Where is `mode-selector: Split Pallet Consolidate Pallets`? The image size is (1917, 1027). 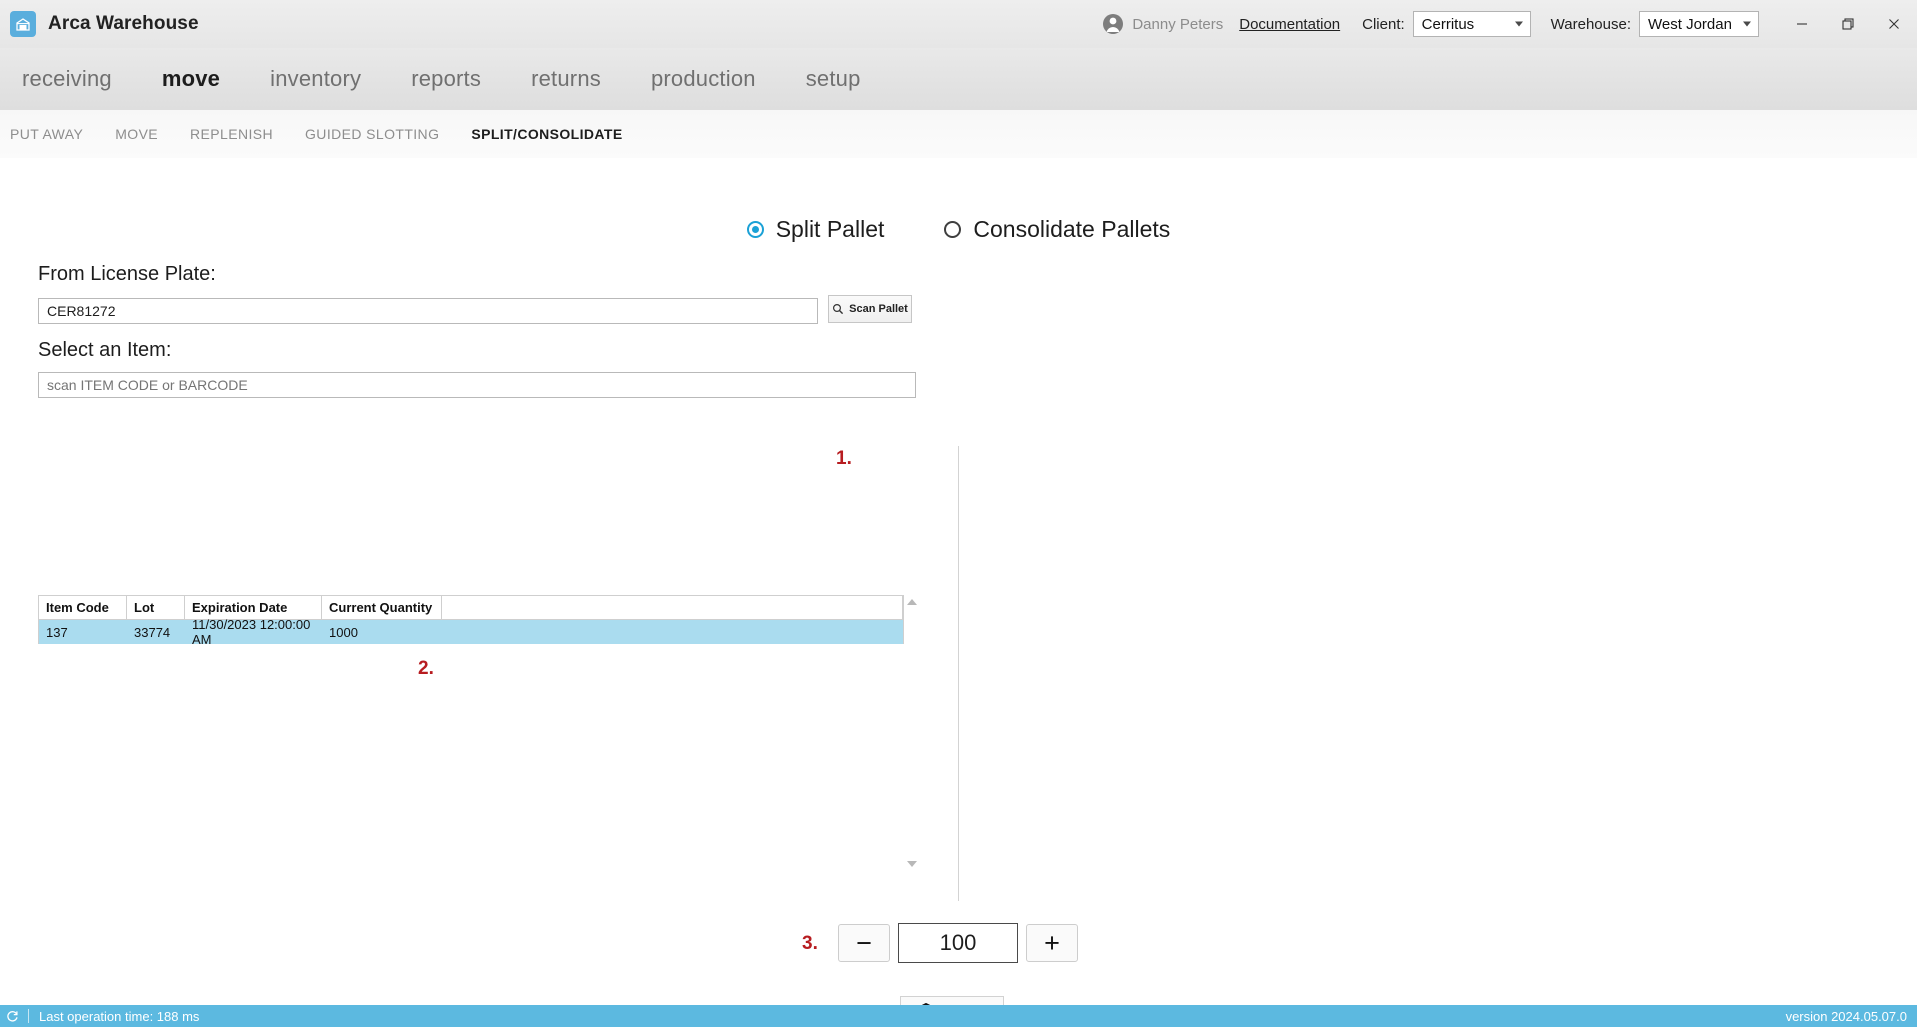
mode-selector: Split Pallet Consolidate Pallets is located at coordinates (958, 229).